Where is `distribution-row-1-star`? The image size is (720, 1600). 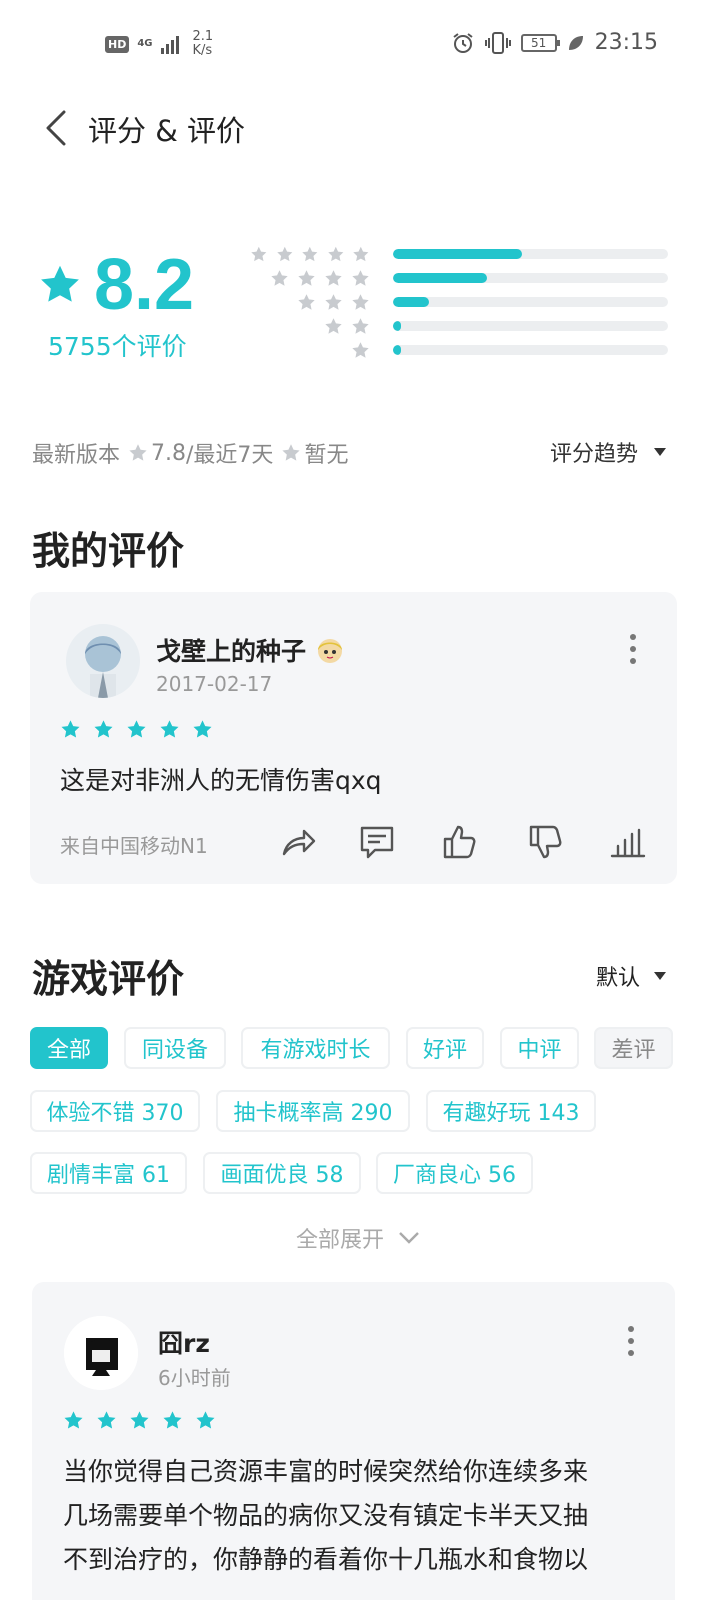 distribution-row-1-star is located at coordinates (460, 350).